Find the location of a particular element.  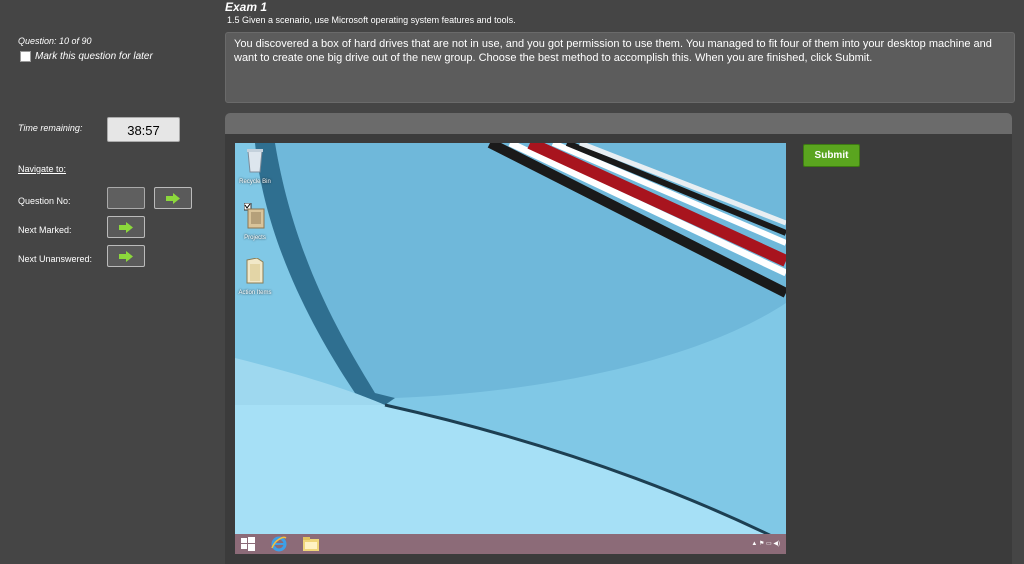

desktop-icon-label: Action Items is located at coordinates (255, 293).